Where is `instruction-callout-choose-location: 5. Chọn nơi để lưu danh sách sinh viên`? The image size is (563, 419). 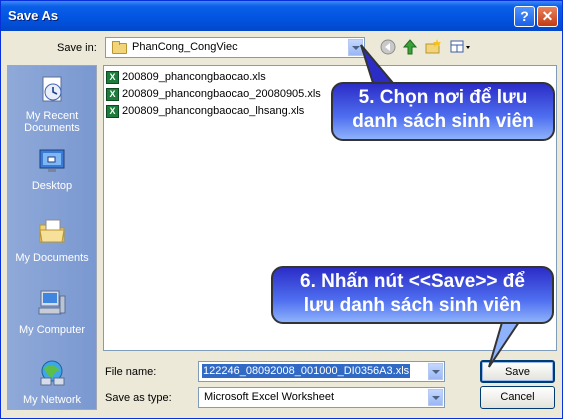 instruction-callout-choose-location: 5. Chọn nơi để lưu danh sách sinh viên is located at coordinates (443, 111).